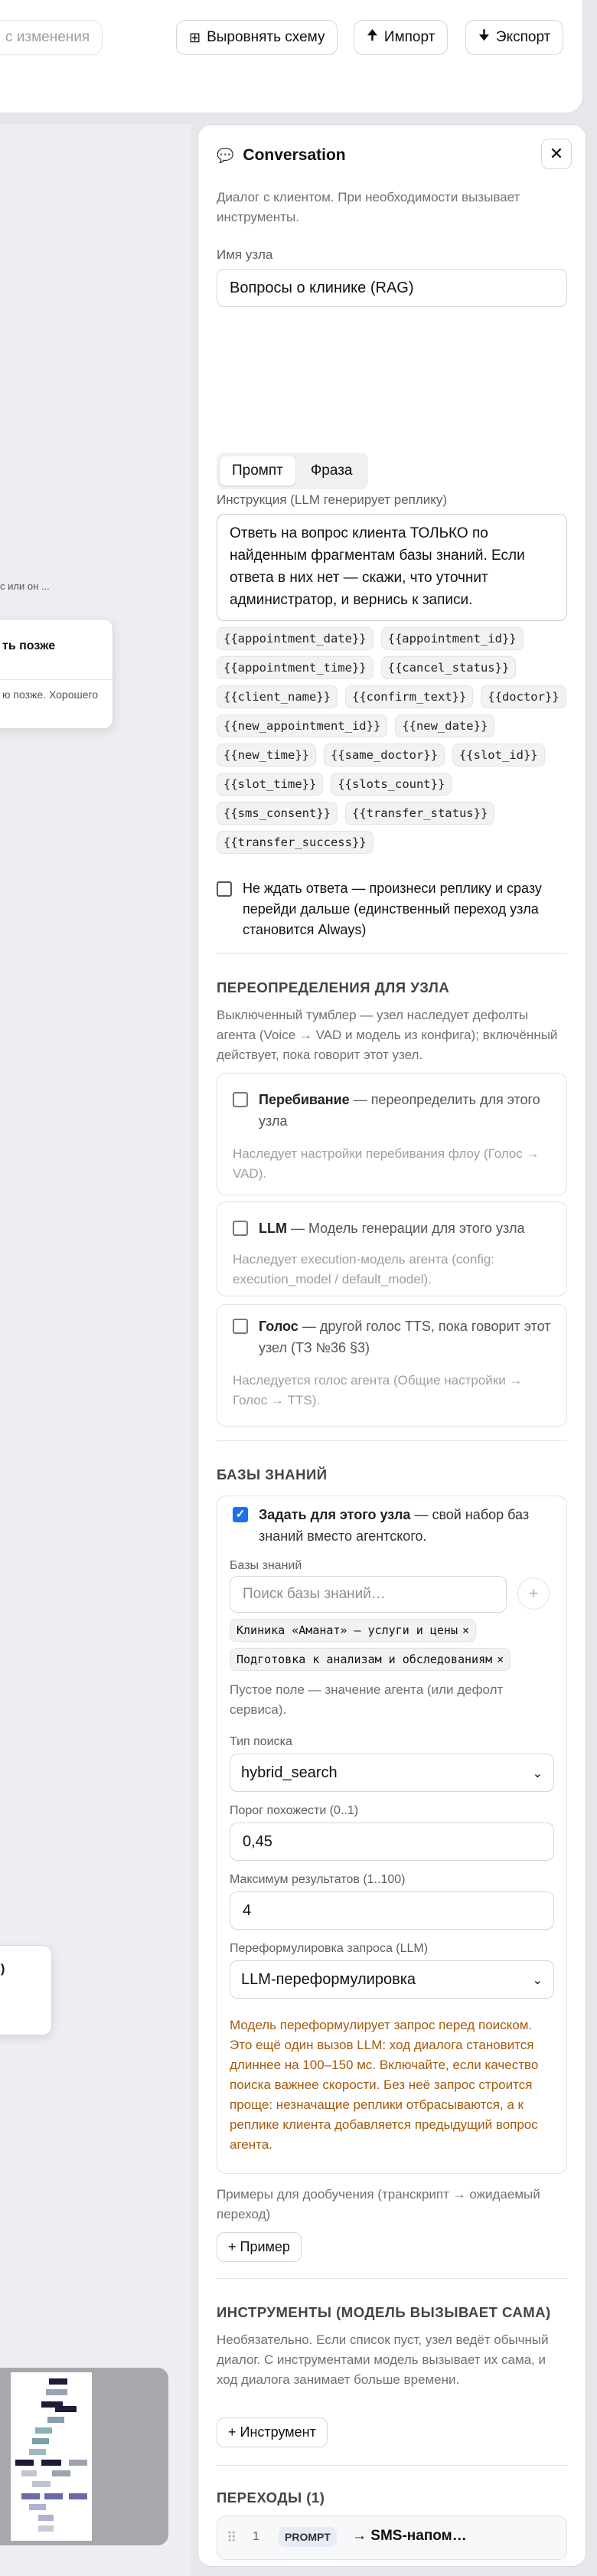 The image size is (597, 2576). What do you see at coordinates (50, 694) in the screenshot?
I see `node-text: ю позже. Хорошего` at bounding box center [50, 694].